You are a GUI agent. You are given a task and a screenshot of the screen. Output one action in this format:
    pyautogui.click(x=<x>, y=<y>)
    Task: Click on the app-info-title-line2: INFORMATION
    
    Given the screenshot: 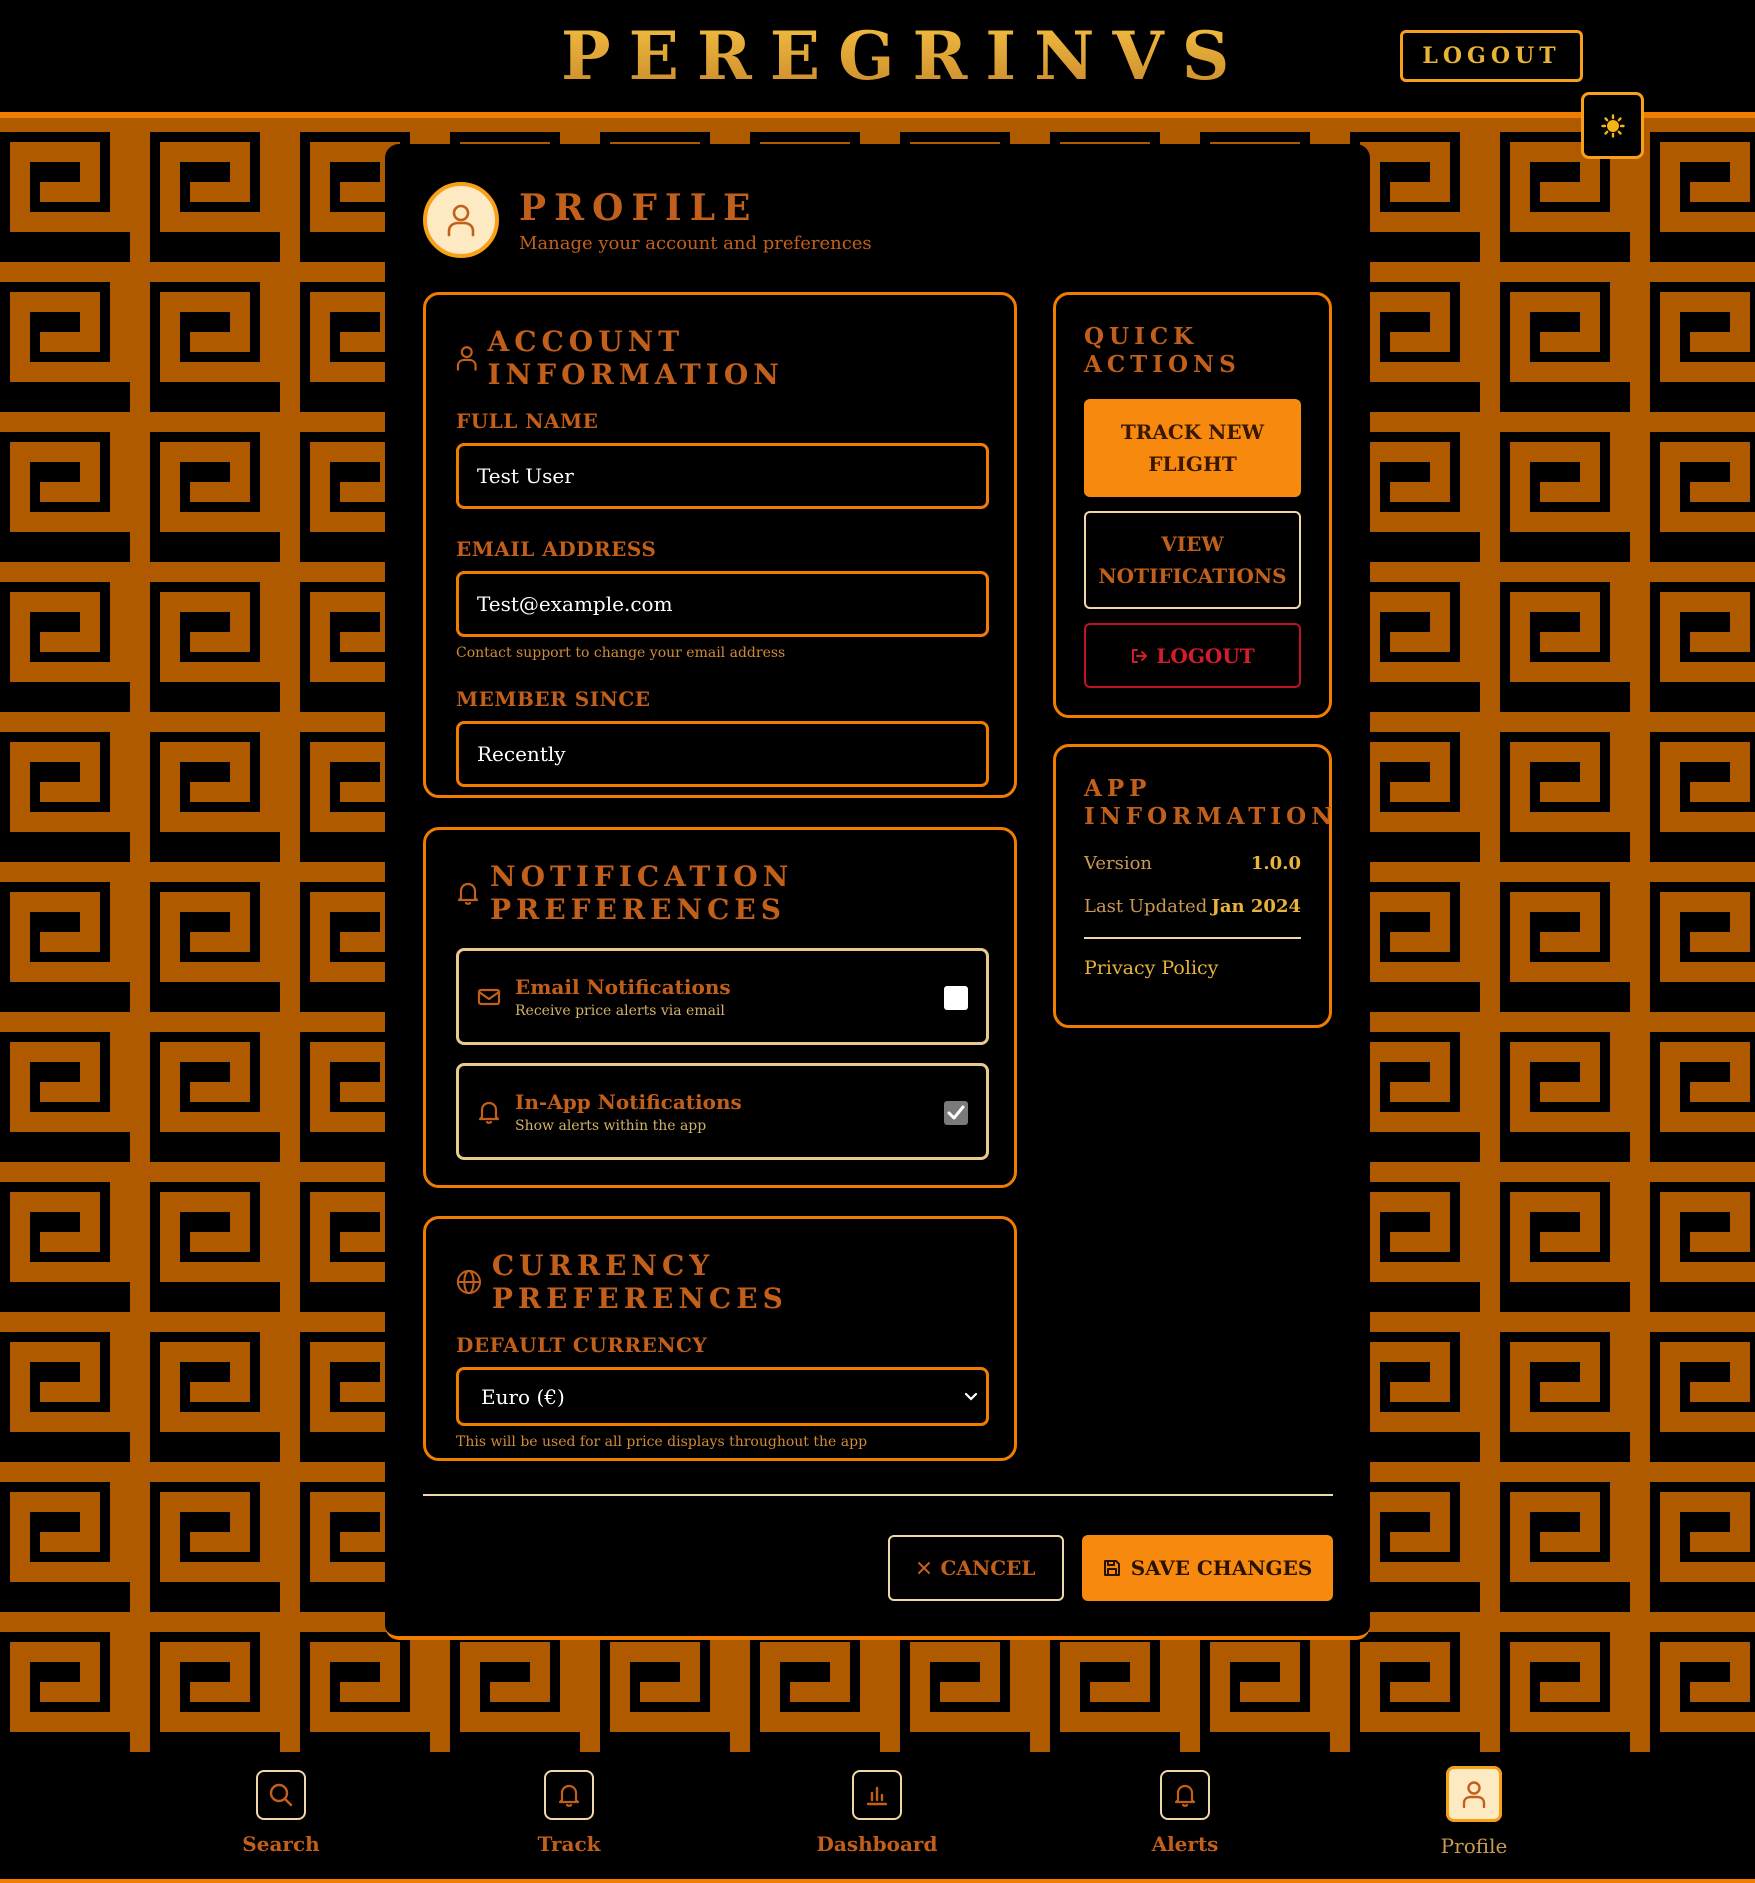 What is the action you would take?
    pyautogui.click(x=1211, y=816)
    